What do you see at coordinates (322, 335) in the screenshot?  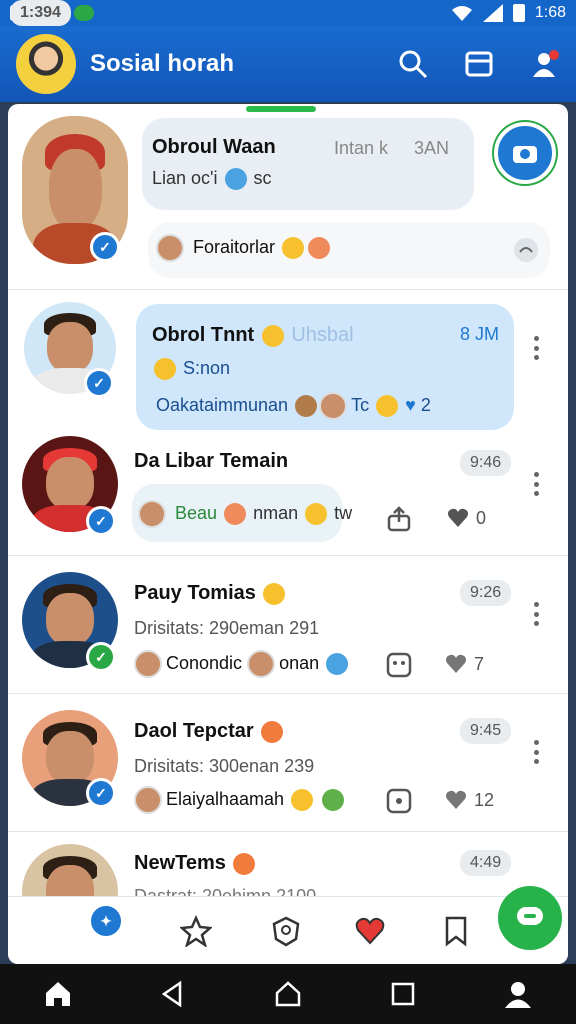 I see `chat-meta: Uhsbal` at bounding box center [322, 335].